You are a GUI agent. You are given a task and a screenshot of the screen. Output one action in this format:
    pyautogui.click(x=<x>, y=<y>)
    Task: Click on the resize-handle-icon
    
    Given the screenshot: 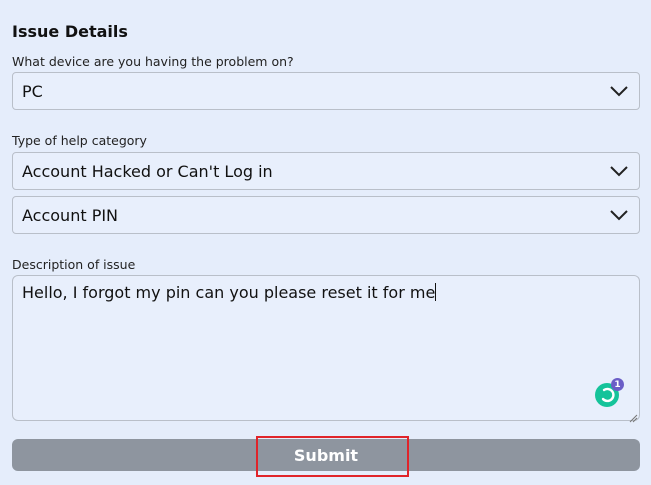 What is the action you would take?
    pyautogui.click(x=633, y=415)
    